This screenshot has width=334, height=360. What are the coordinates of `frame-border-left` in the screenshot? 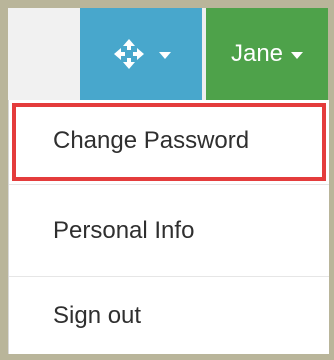 It's located at (4, 180).